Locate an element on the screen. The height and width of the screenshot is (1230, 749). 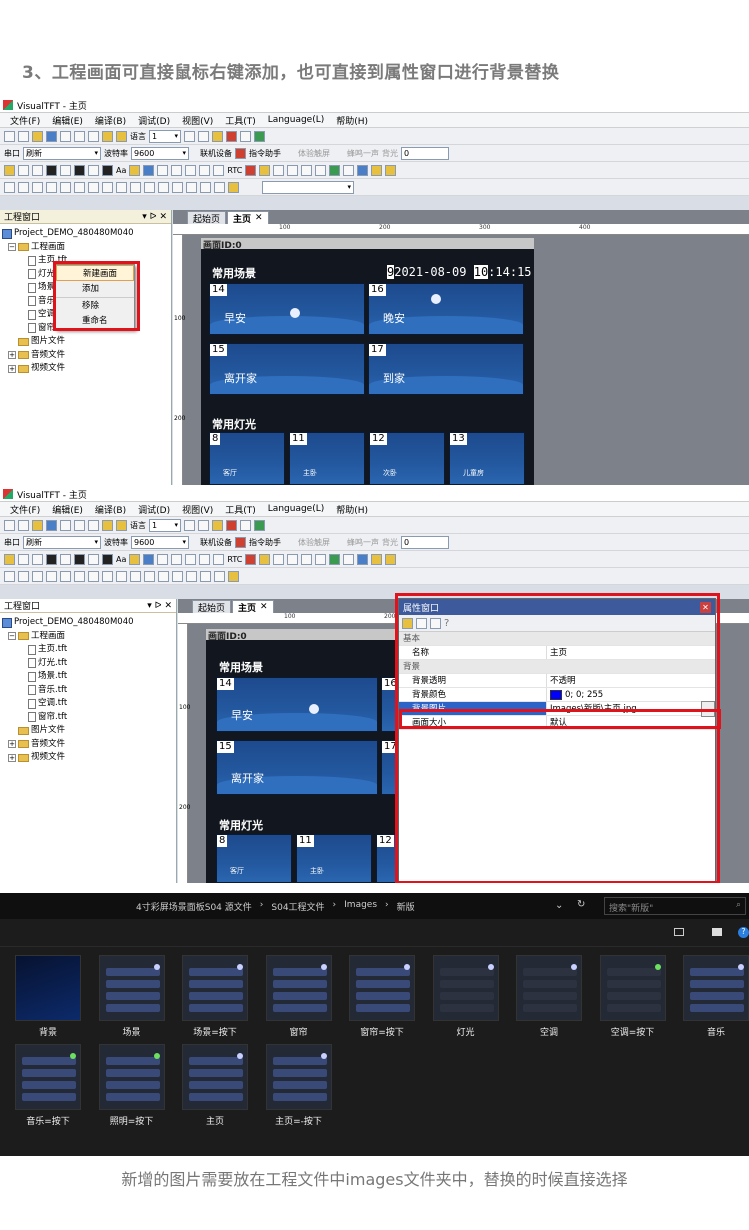
redo-icon is located at coordinates (203, 525).